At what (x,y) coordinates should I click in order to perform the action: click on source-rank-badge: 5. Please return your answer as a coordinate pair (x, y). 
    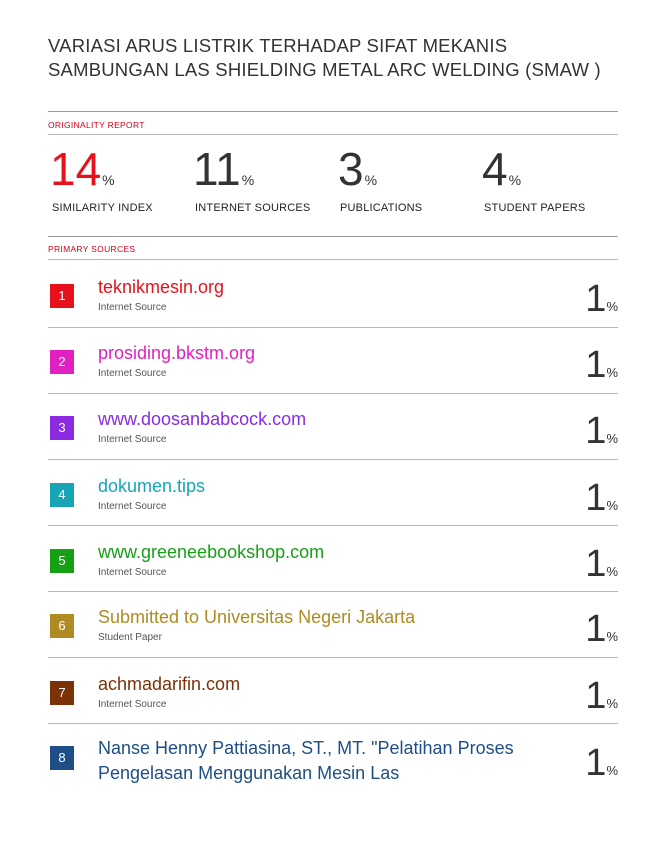
    Looking at the image, I should click on (62, 561).